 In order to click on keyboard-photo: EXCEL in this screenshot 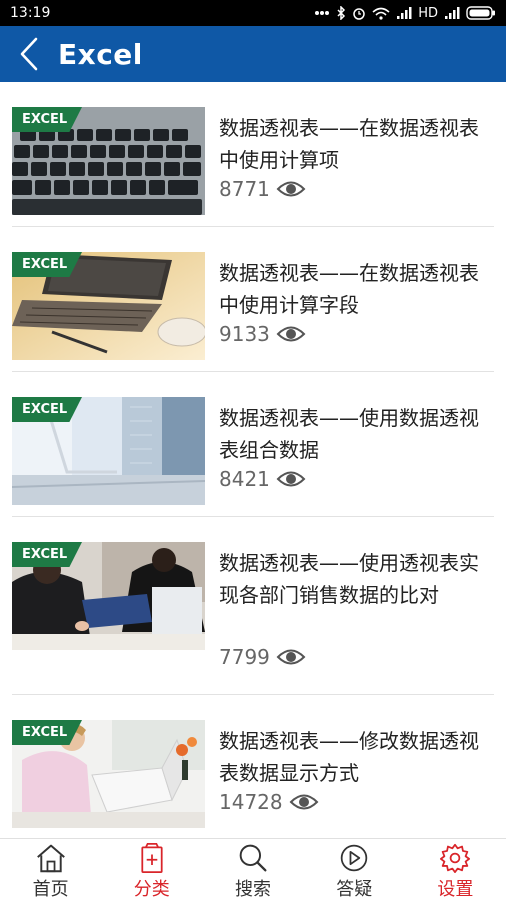, I will do `click(108, 161)`.